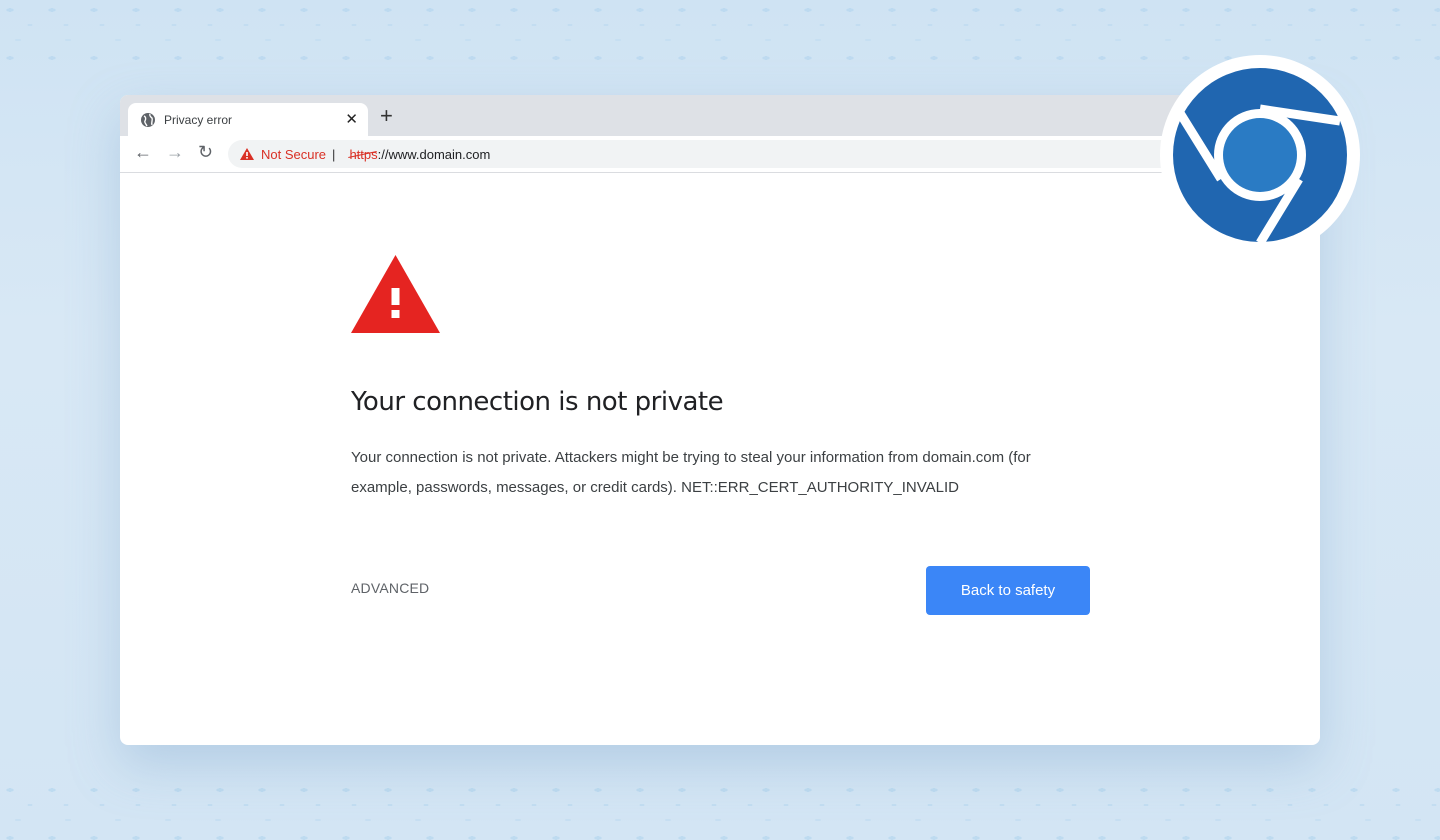 The height and width of the screenshot is (840, 1440). Describe the element at coordinates (205, 152) in the screenshot. I see `reload-icon: ↻` at that location.